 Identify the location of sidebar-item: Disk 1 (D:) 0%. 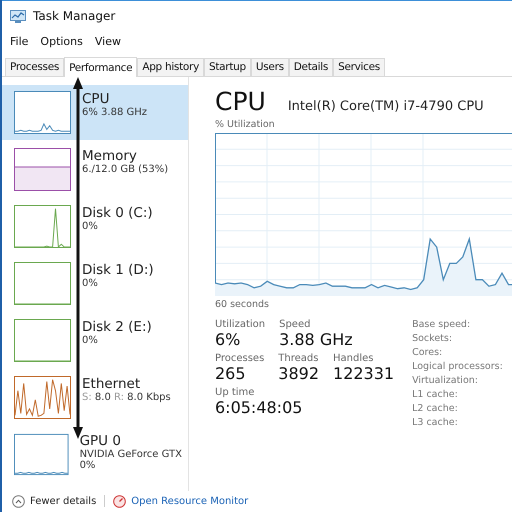
(95, 283).